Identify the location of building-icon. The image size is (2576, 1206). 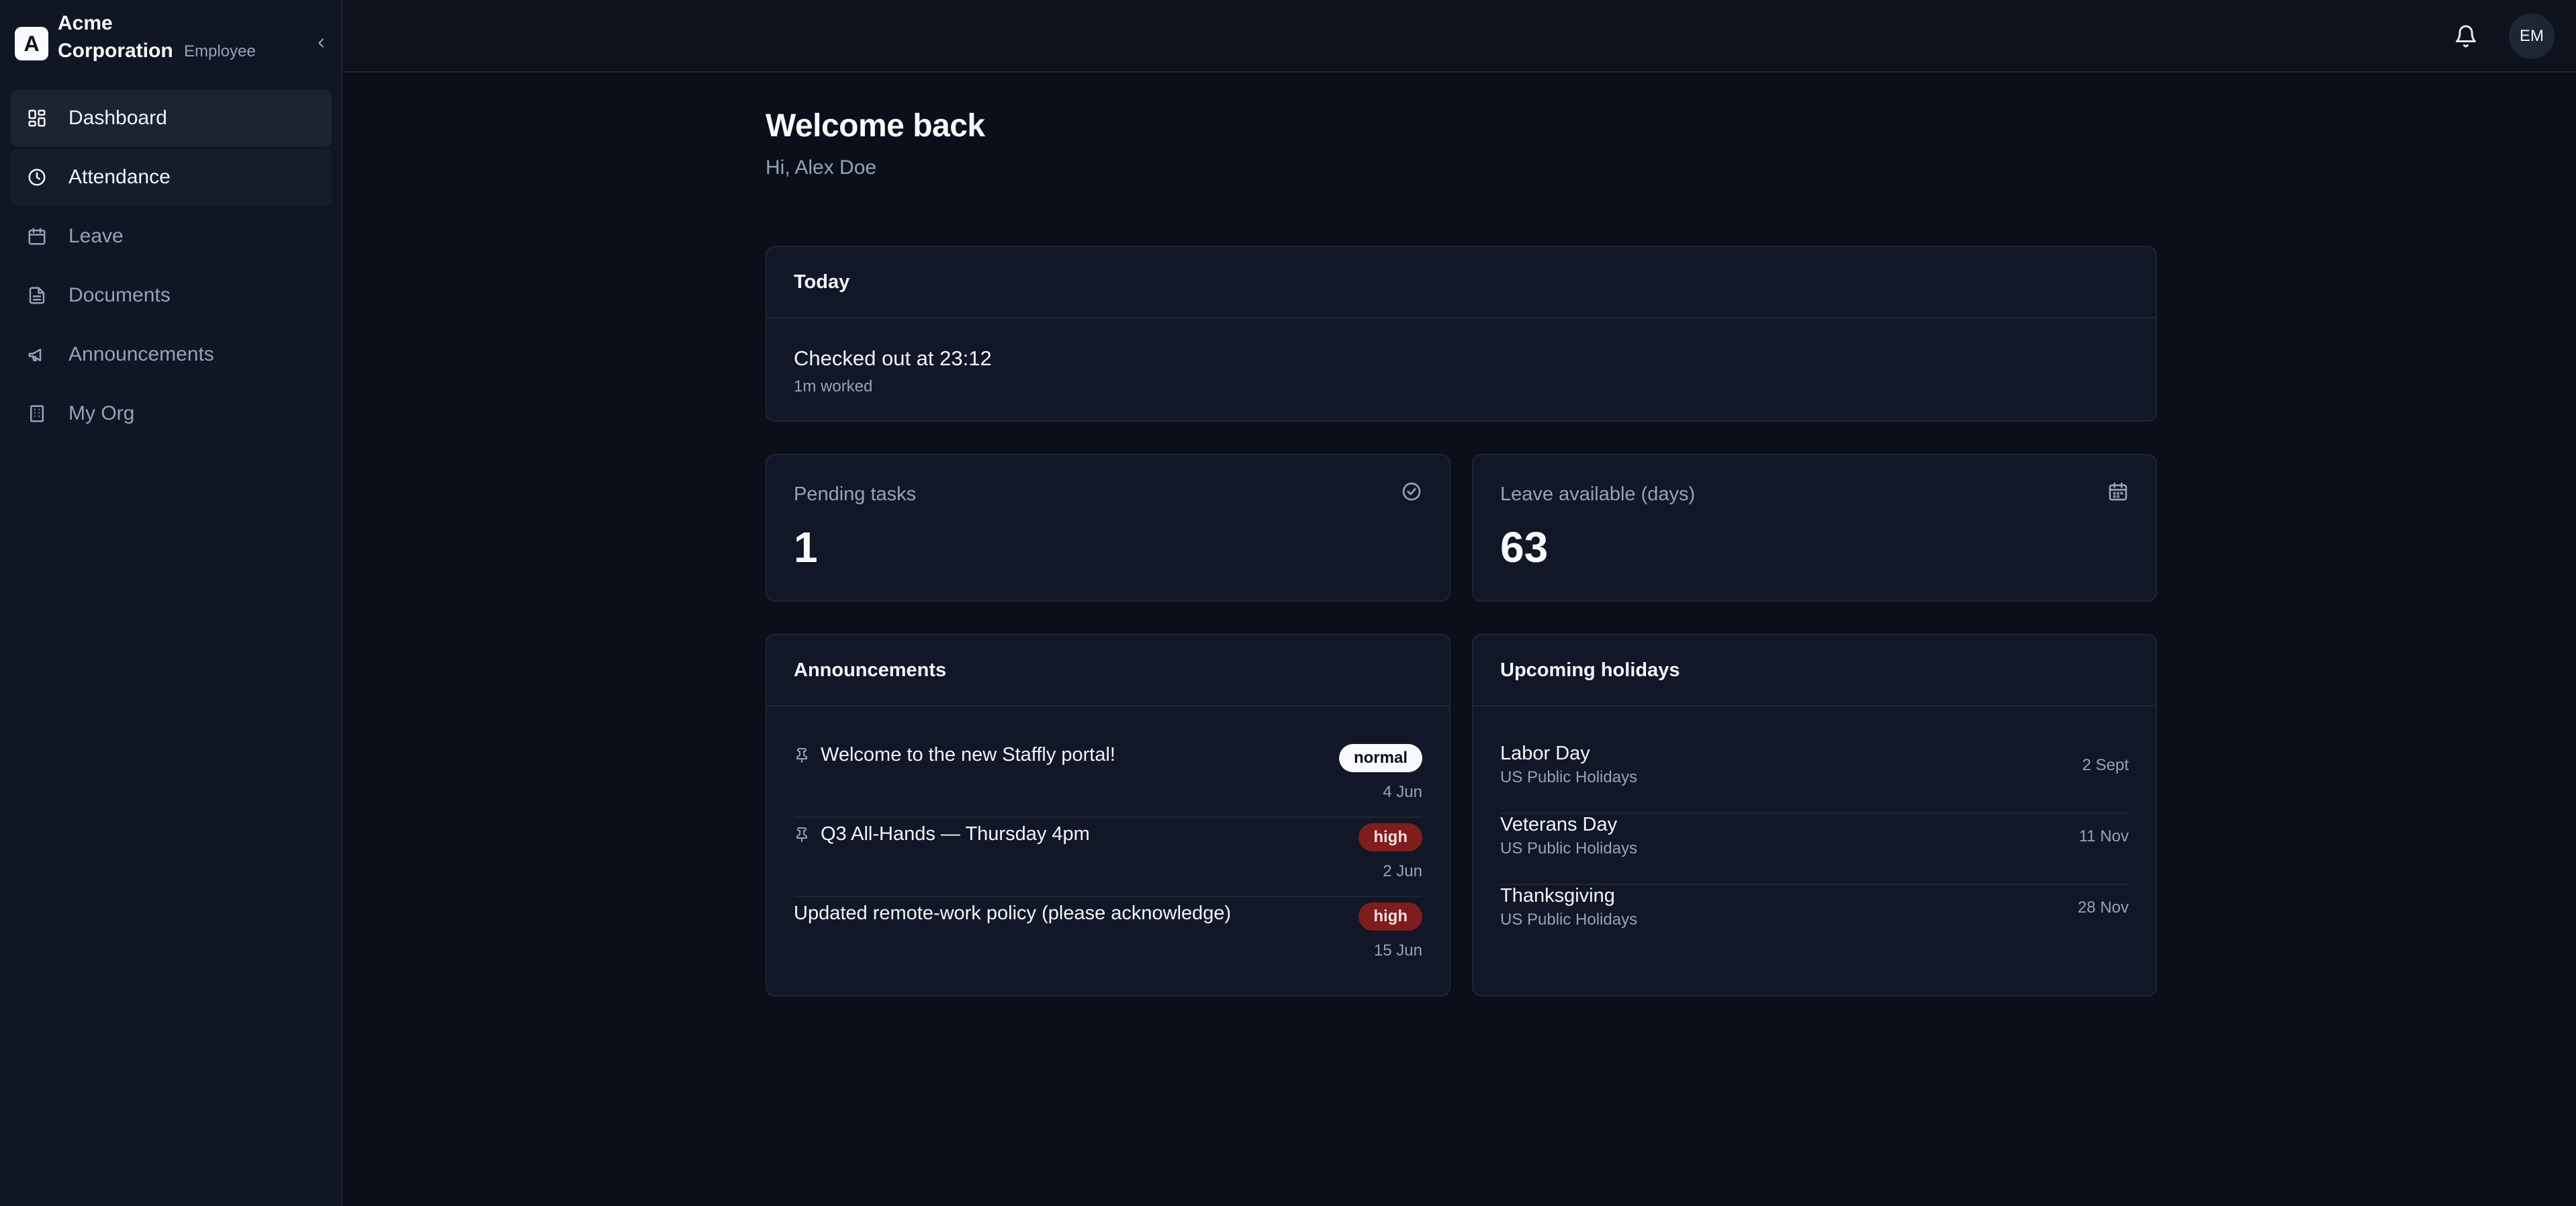
(37, 413).